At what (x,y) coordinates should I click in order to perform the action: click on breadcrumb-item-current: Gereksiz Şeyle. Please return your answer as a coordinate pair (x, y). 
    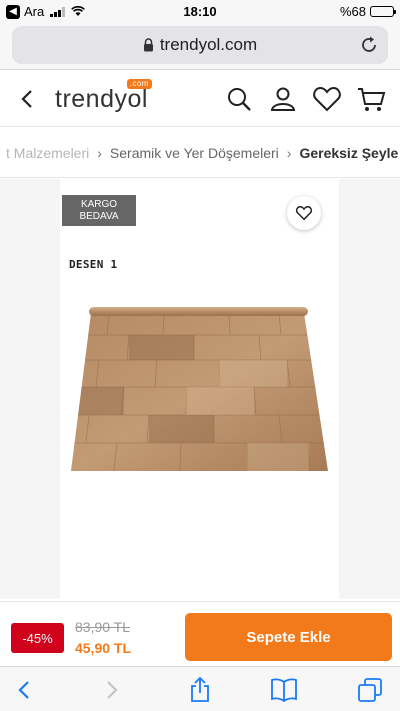
    Looking at the image, I should click on (348, 153).